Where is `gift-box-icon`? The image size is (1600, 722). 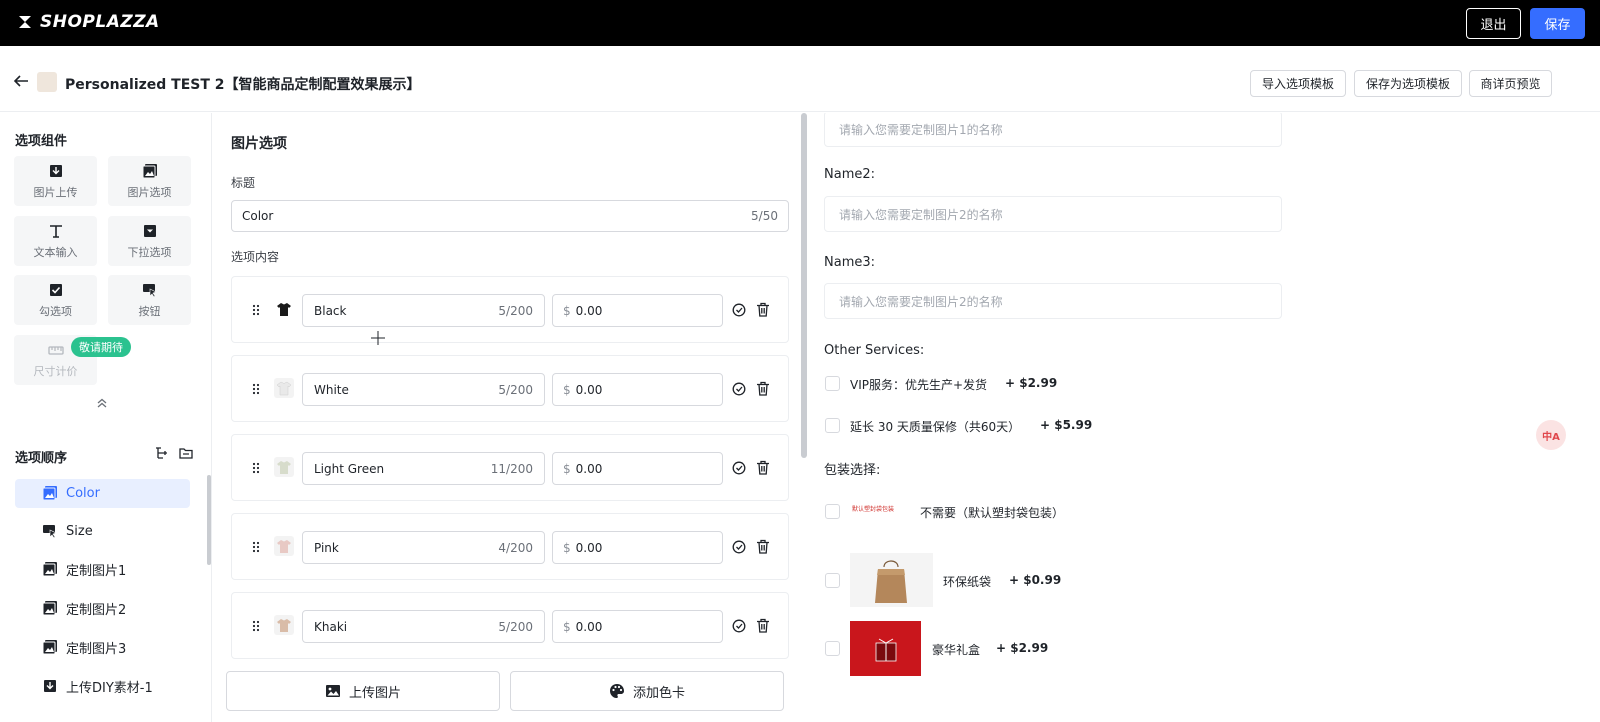 gift-box-icon is located at coordinates (886, 650).